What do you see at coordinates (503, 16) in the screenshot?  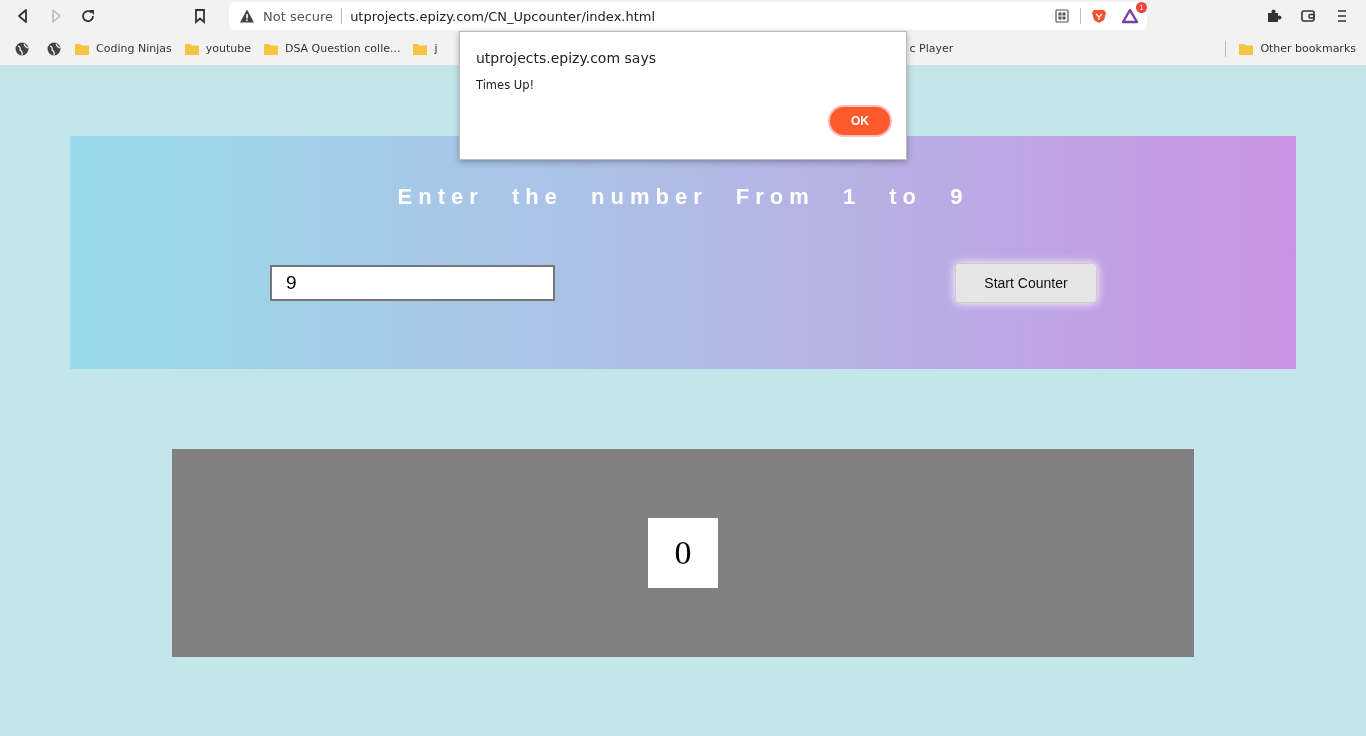 I see `url-text: utprojects.epizy.com/CN_Upcounter/index.html` at bounding box center [503, 16].